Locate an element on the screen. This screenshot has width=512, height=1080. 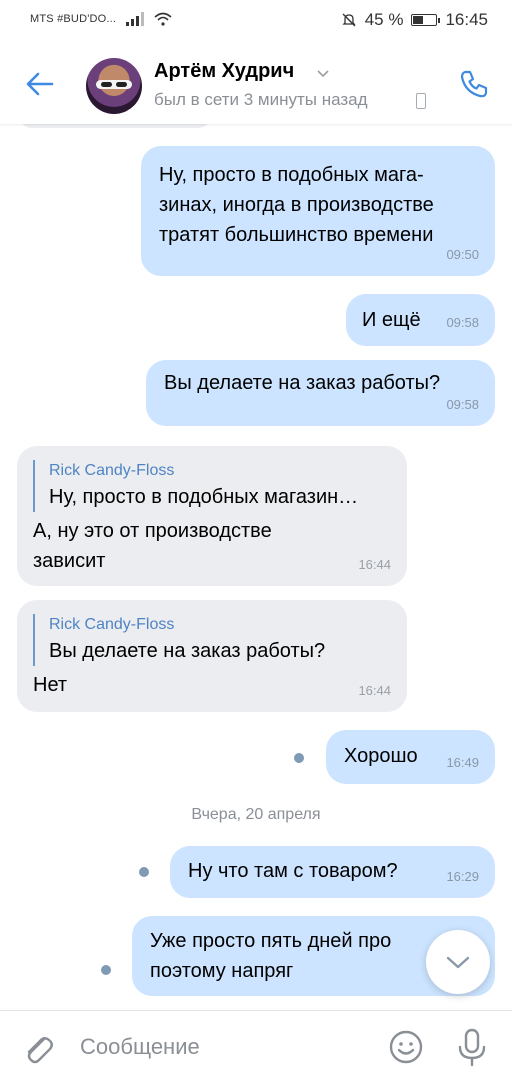
message-text: А, ну это от производстве is located at coordinates (152, 531).